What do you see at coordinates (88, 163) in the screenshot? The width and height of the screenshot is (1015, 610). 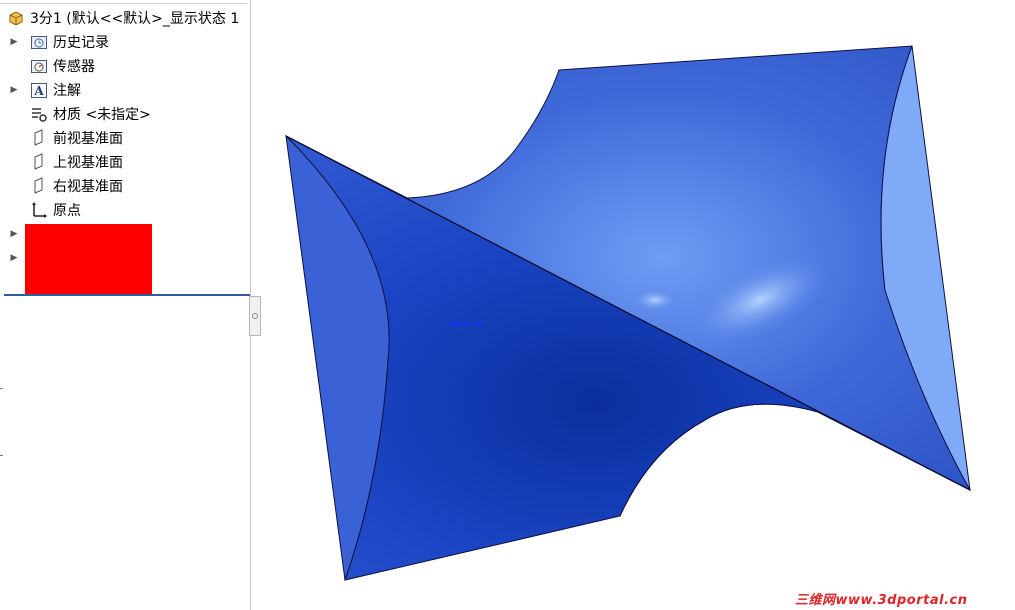 I see `tree-item-label: 上视基准面` at bounding box center [88, 163].